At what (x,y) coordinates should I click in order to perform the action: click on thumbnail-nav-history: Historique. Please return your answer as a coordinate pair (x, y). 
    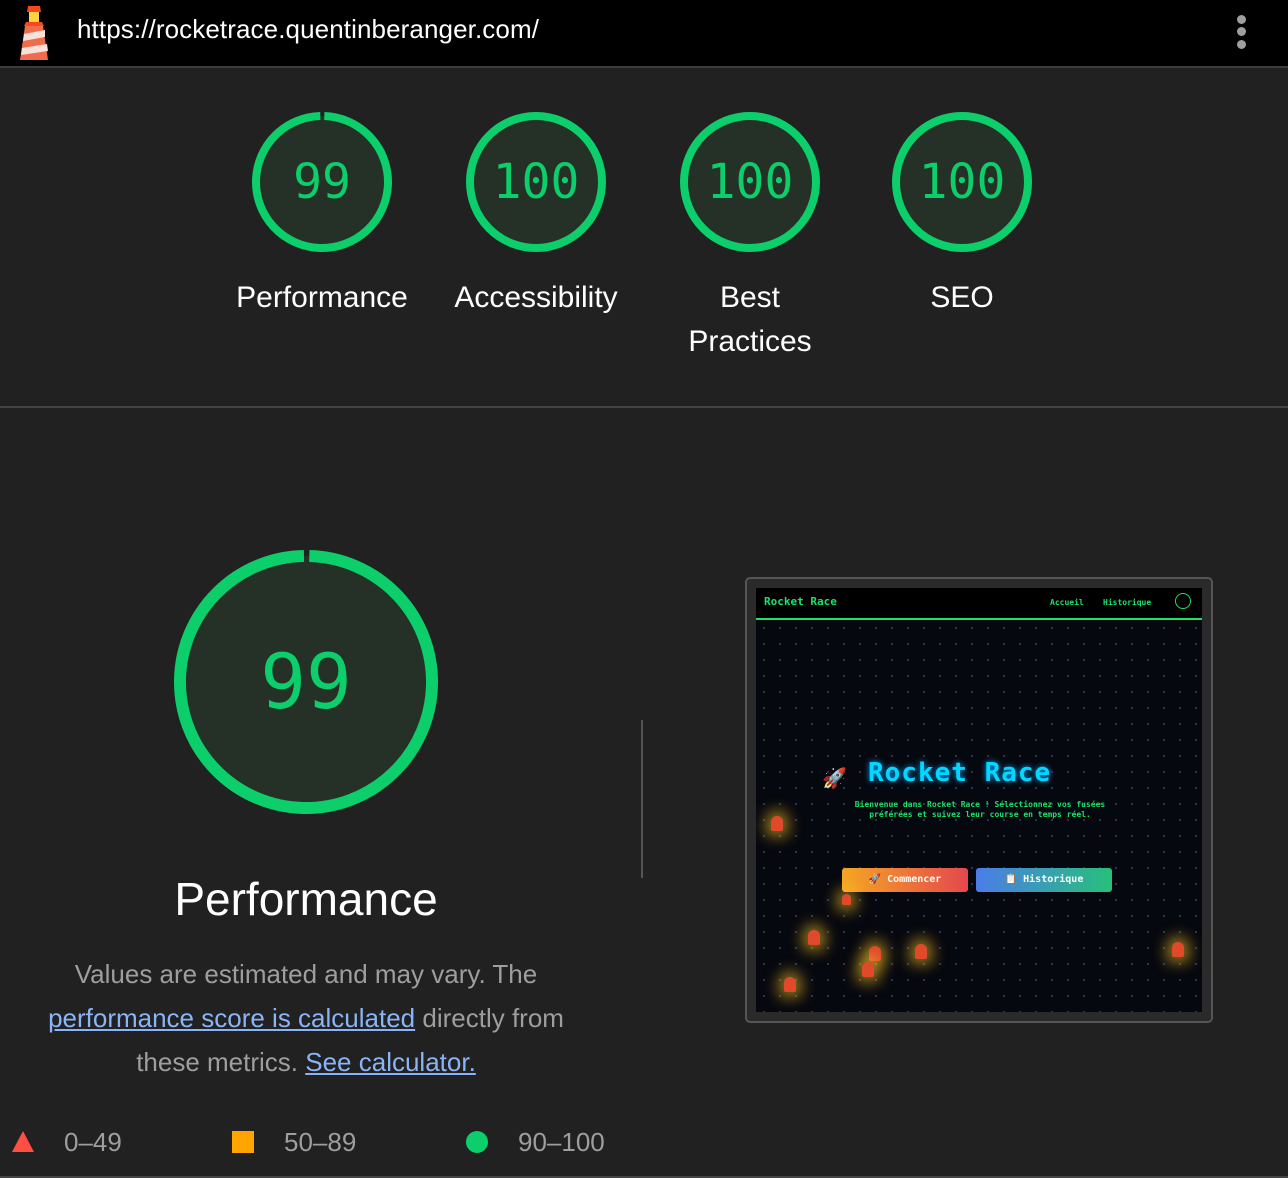
    Looking at the image, I should click on (1127, 602).